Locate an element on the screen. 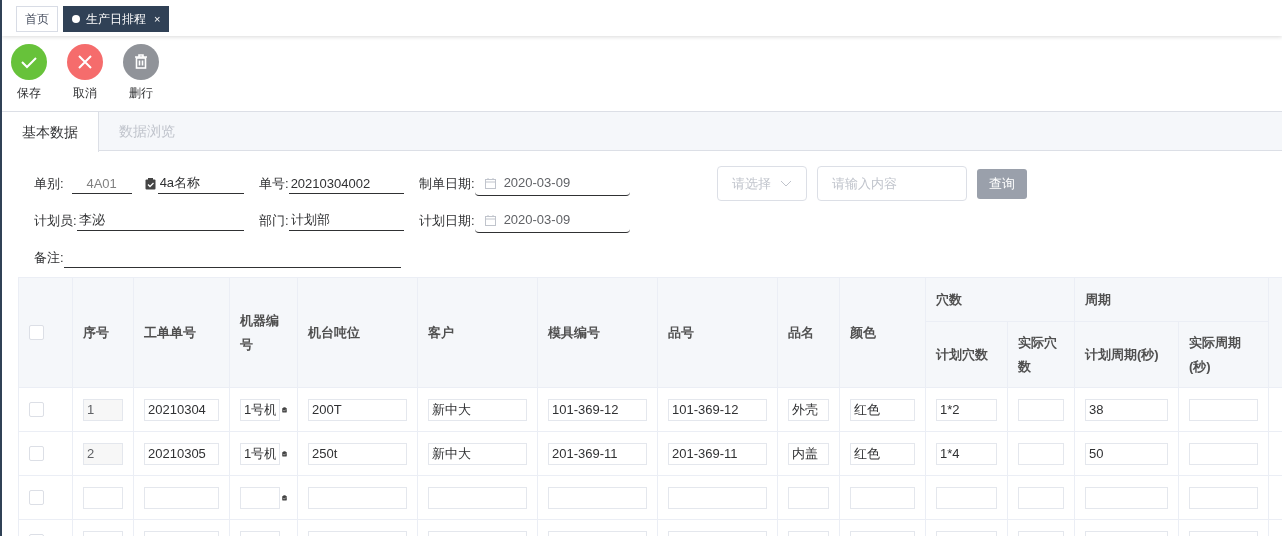 The width and height of the screenshot is (1282, 536). text-field: 李泌 is located at coordinates (160, 220).